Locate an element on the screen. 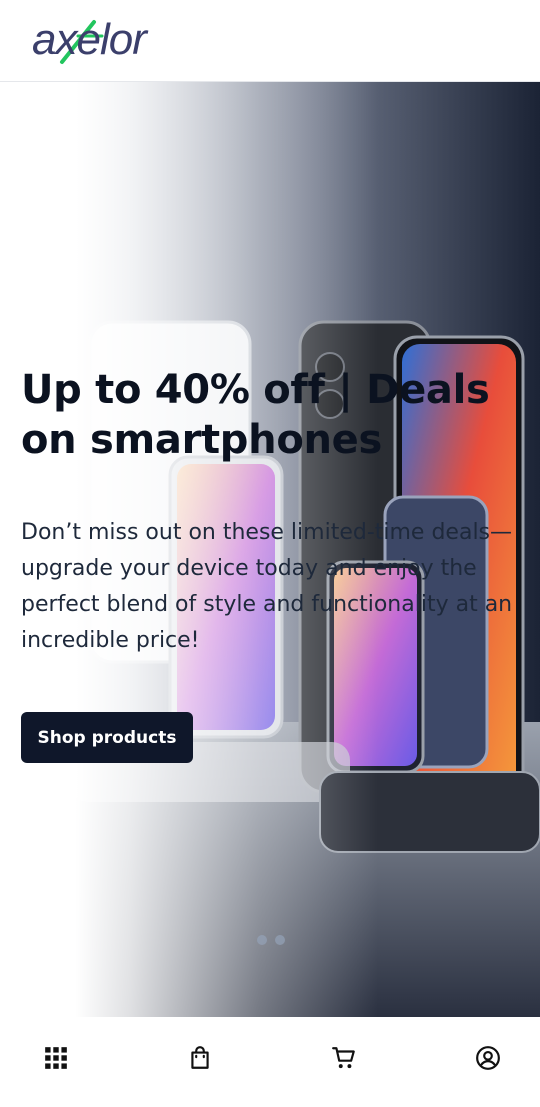 The height and width of the screenshot is (1107, 540). hero-title: Up to 40% off | Deals on smartphones is located at coordinates (255, 415).